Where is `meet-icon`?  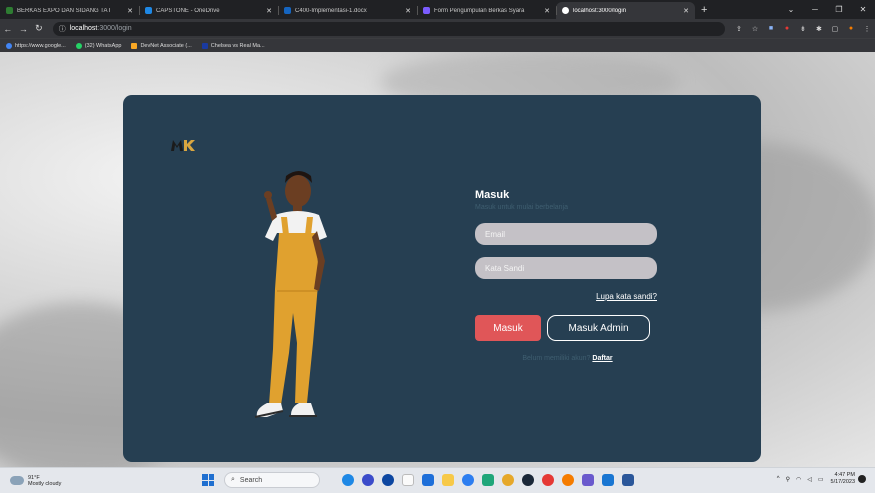
meet-icon is located at coordinates (368, 480).